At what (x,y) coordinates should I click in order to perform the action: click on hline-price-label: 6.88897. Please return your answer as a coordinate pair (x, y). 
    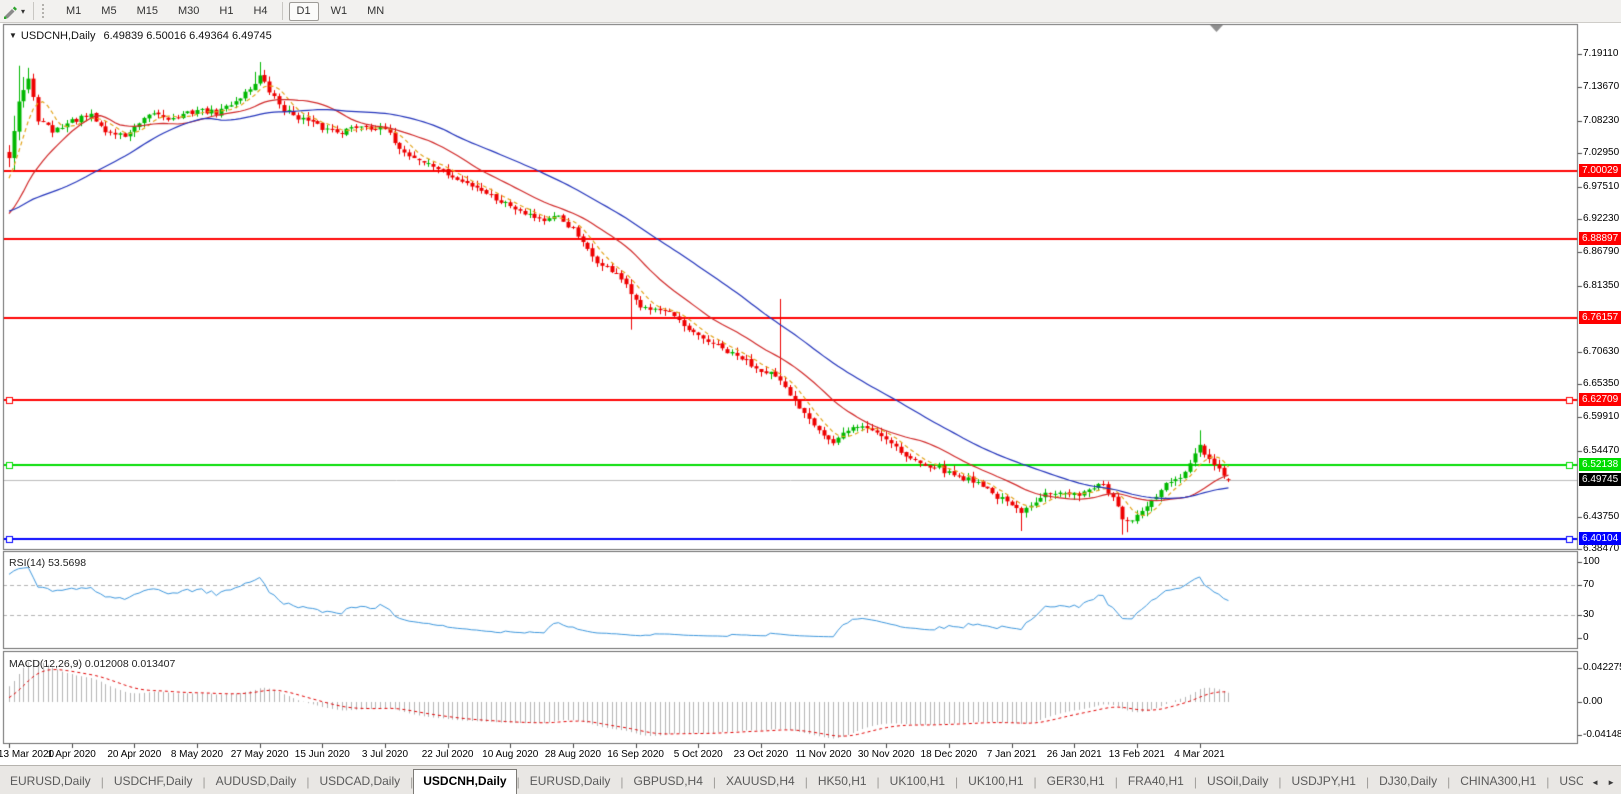
    Looking at the image, I should click on (1600, 239).